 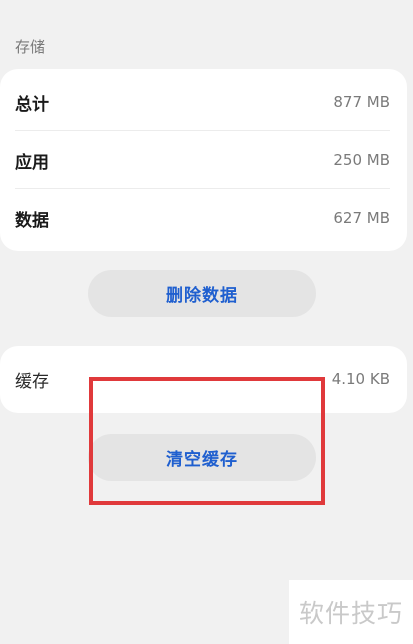 I want to click on watermark: 软件技巧, so click(x=351, y=612).